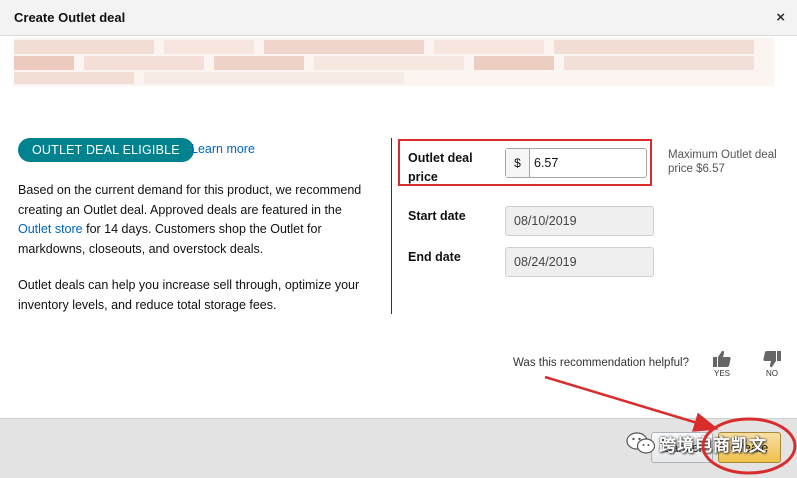 The width and height of the screenshot is (797, 478). Describe the element at coordinates (721, 373) in the screenshot. I see `yes-label: YES` at that location.